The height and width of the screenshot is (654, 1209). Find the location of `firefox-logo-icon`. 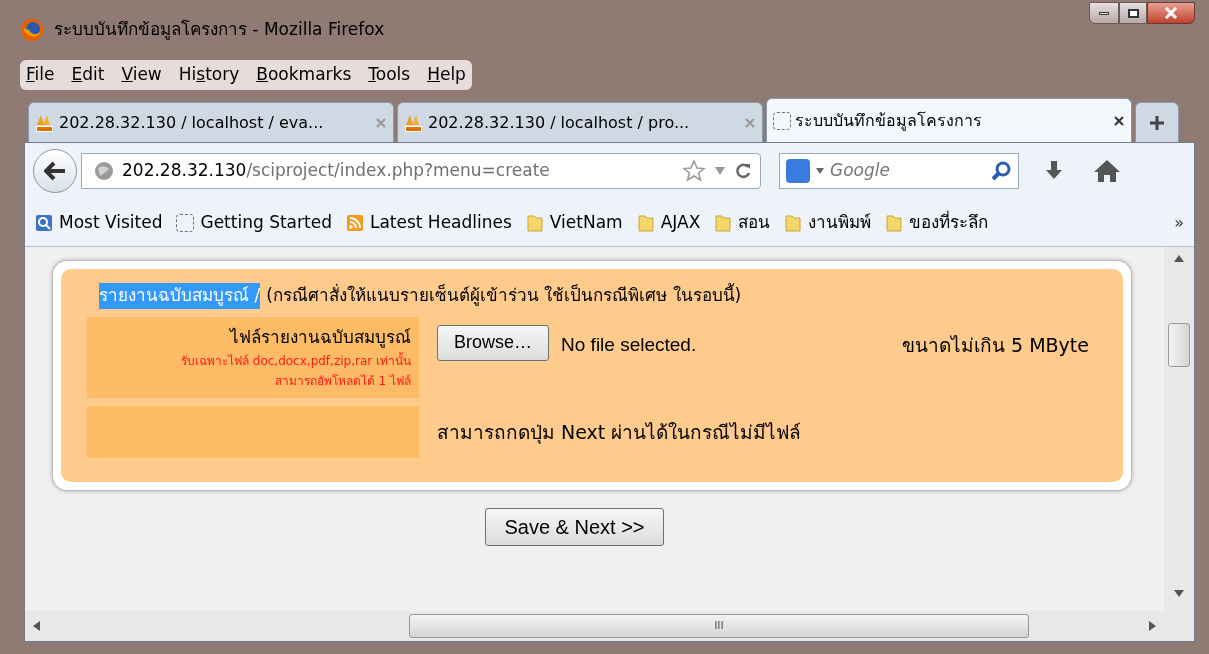

firefox-logo-icon is located at coordinates (32, 30).